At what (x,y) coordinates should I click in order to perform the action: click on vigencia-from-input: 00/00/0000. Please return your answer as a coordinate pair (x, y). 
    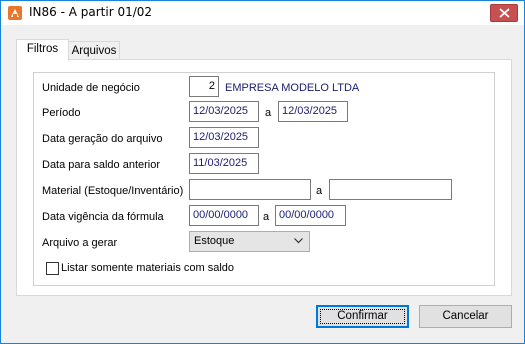
    Looking at the image, I should click on (224, 215).